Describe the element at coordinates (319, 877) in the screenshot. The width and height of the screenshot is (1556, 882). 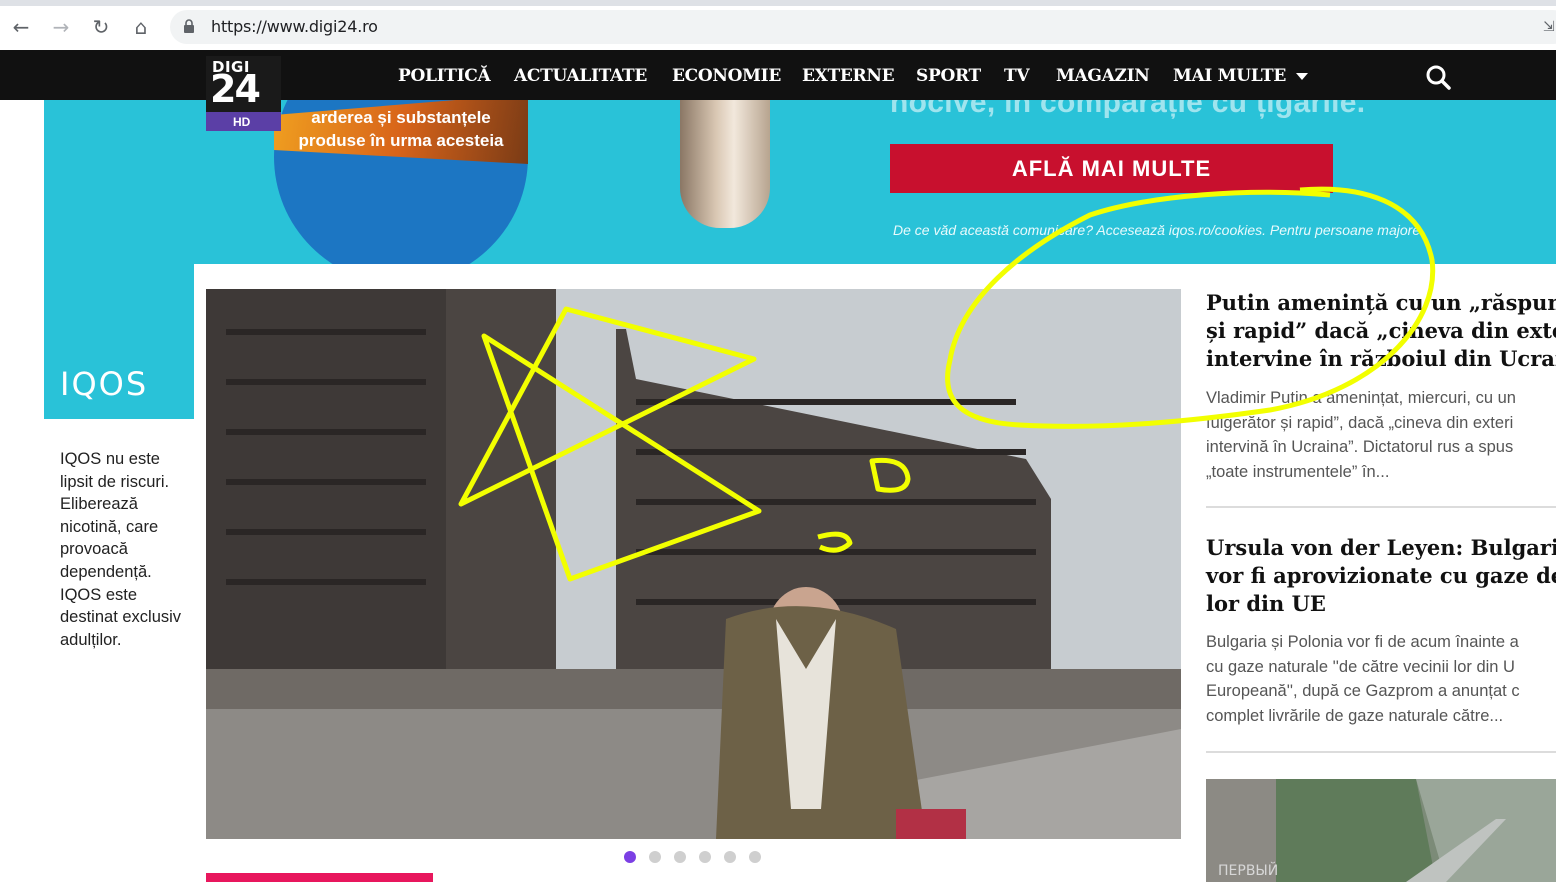
I see `section-accent-bar` at that location.